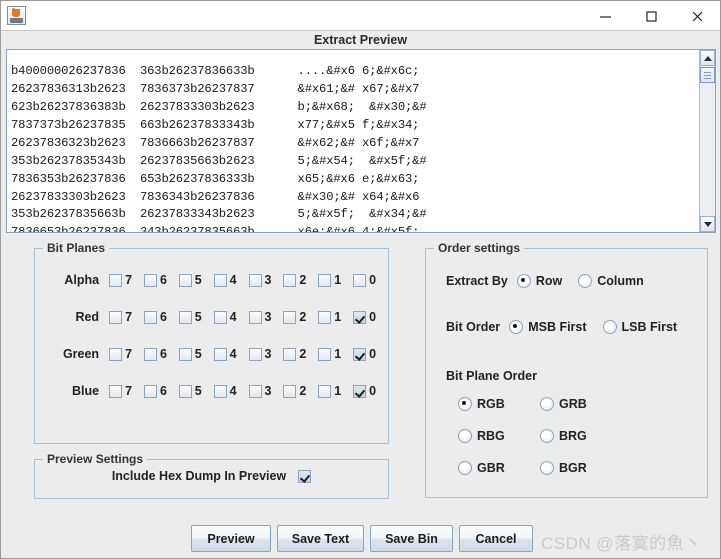  What do you see at coordinates (499, 404) in the screenshot?
I see `bit-plane-order-rgb: RGB` at bounding box center [499, 404].